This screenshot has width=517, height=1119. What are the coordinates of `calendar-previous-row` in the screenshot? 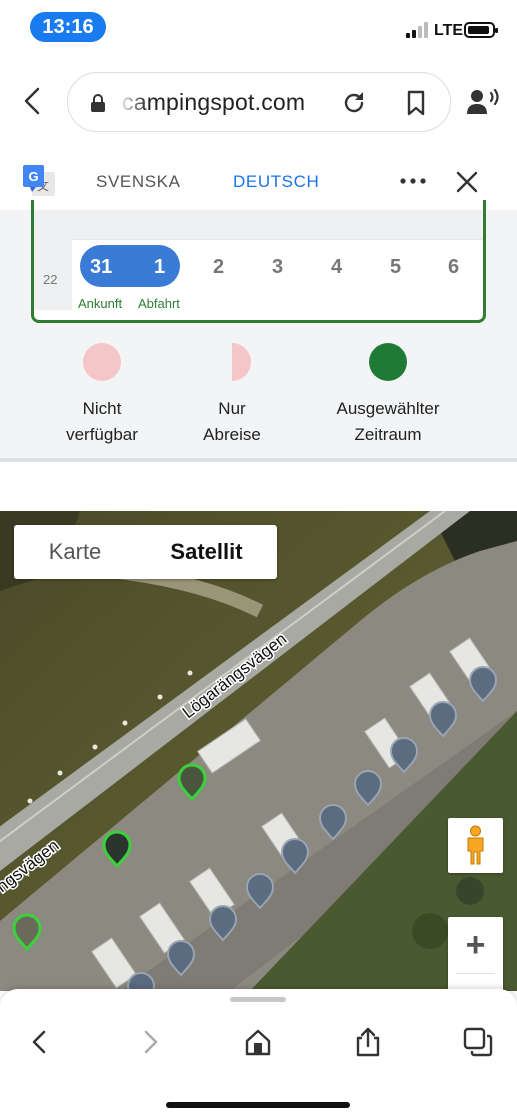 It's located at (258, 225).